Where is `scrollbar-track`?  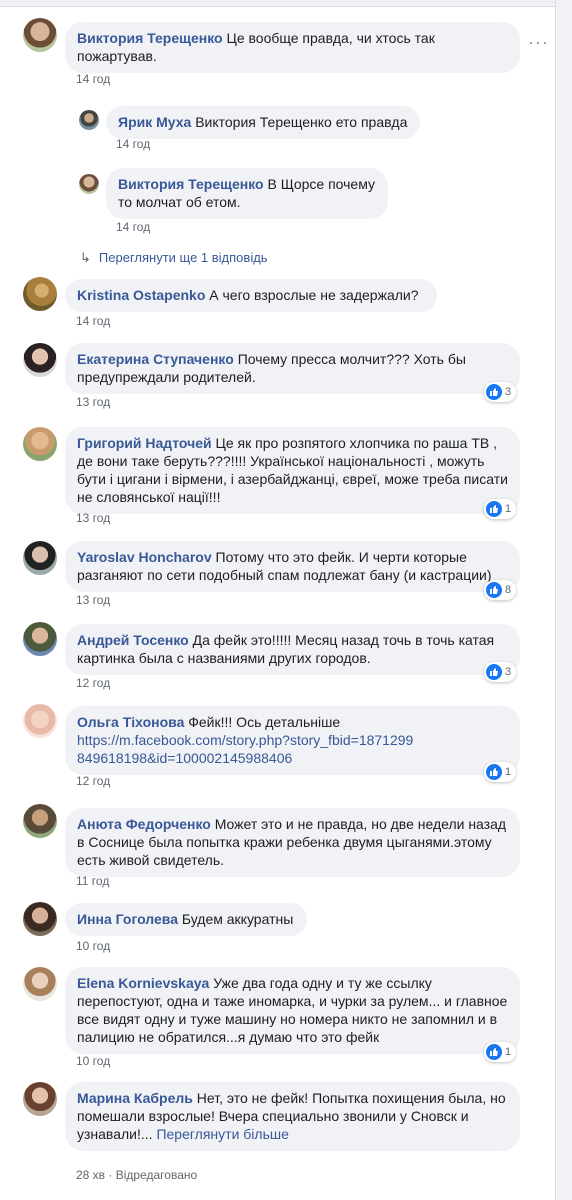 scrollbar-track is located at coordinates (563, 600).